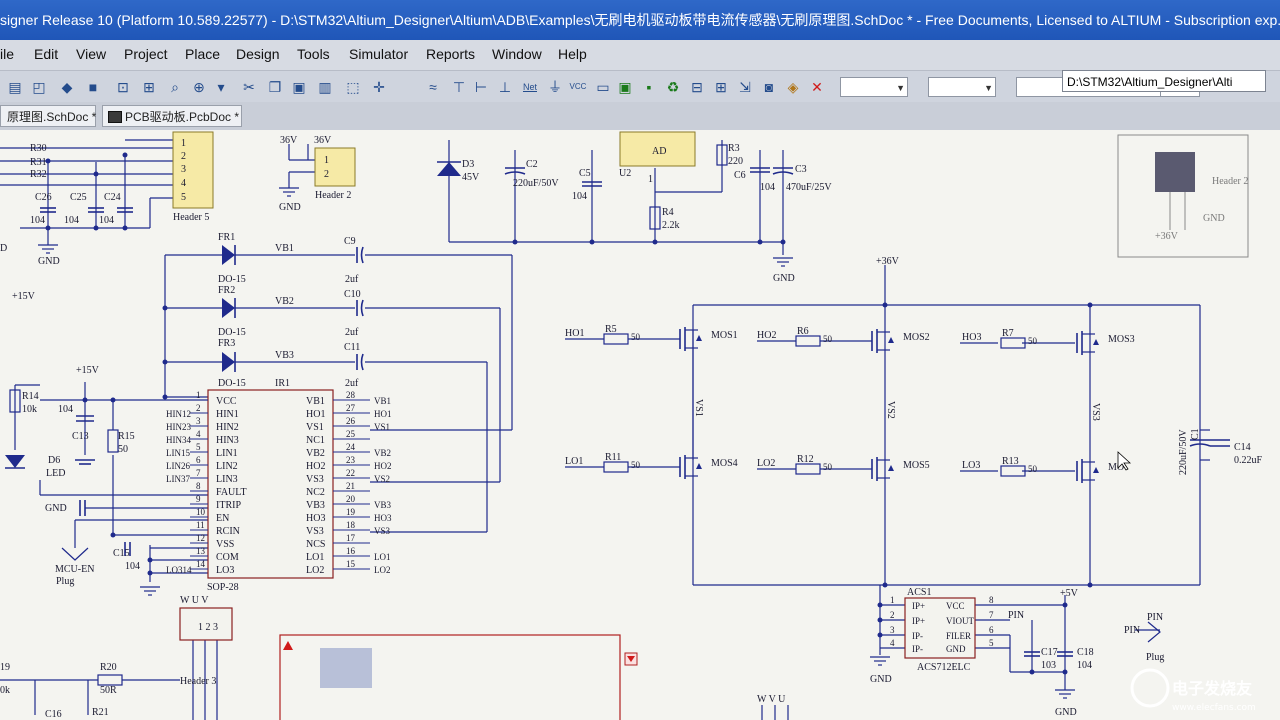 This screenshot has width=1280, height=720. I want to click on acs-pin-name: IP+, so click(918, 621).